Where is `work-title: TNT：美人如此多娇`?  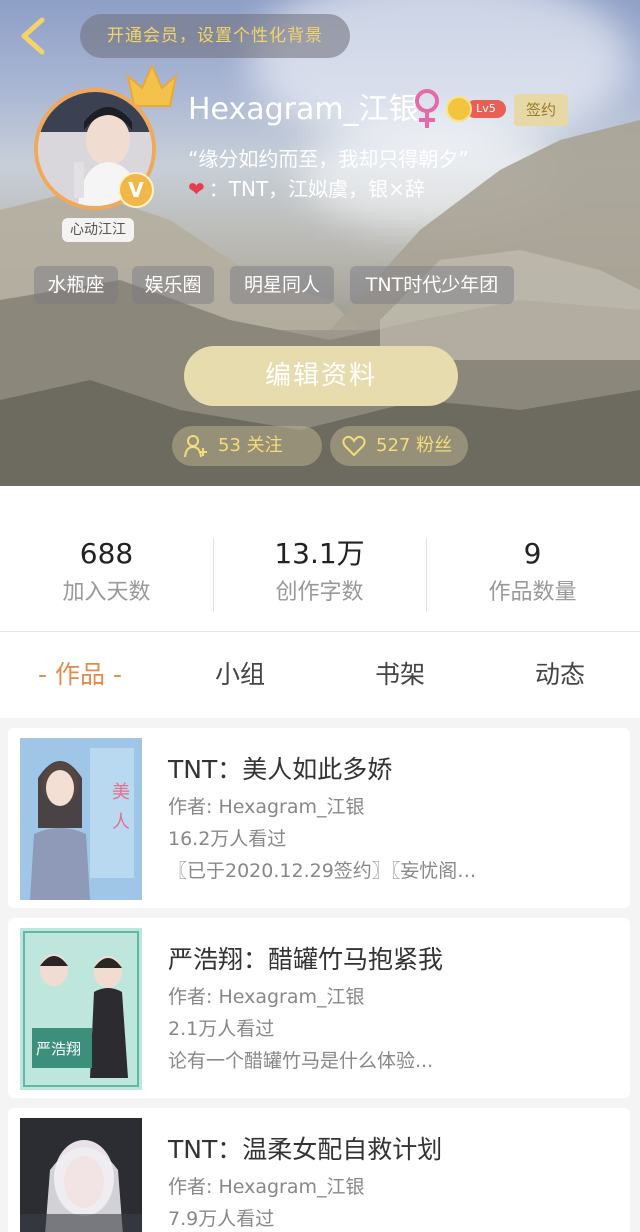
work-title: TNT：美人如此多娇 is located at coordinates (280, 769).